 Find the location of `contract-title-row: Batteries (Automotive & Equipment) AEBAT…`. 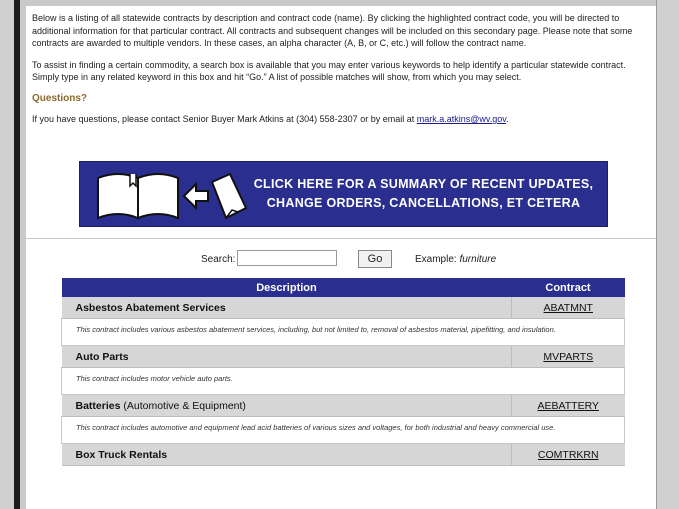

contract-title-row: Batteries (Automotive & Equipment) AEBAT… is located at coordinates (343, 405).